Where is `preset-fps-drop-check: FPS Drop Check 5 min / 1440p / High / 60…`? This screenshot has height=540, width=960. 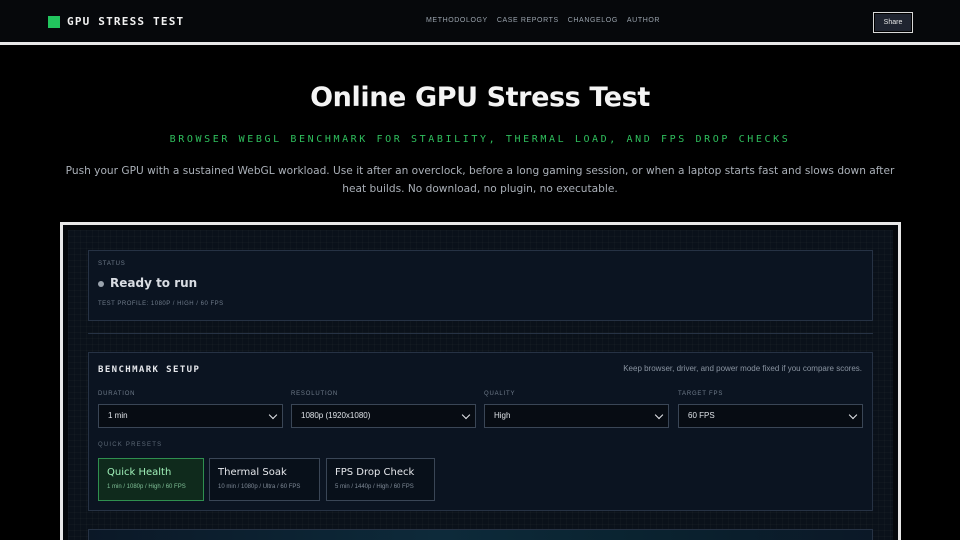 preset-fps-drop-check: FPS Drop Check 5 min / 1440p / High / 60… is located at coordinates (380, 479).